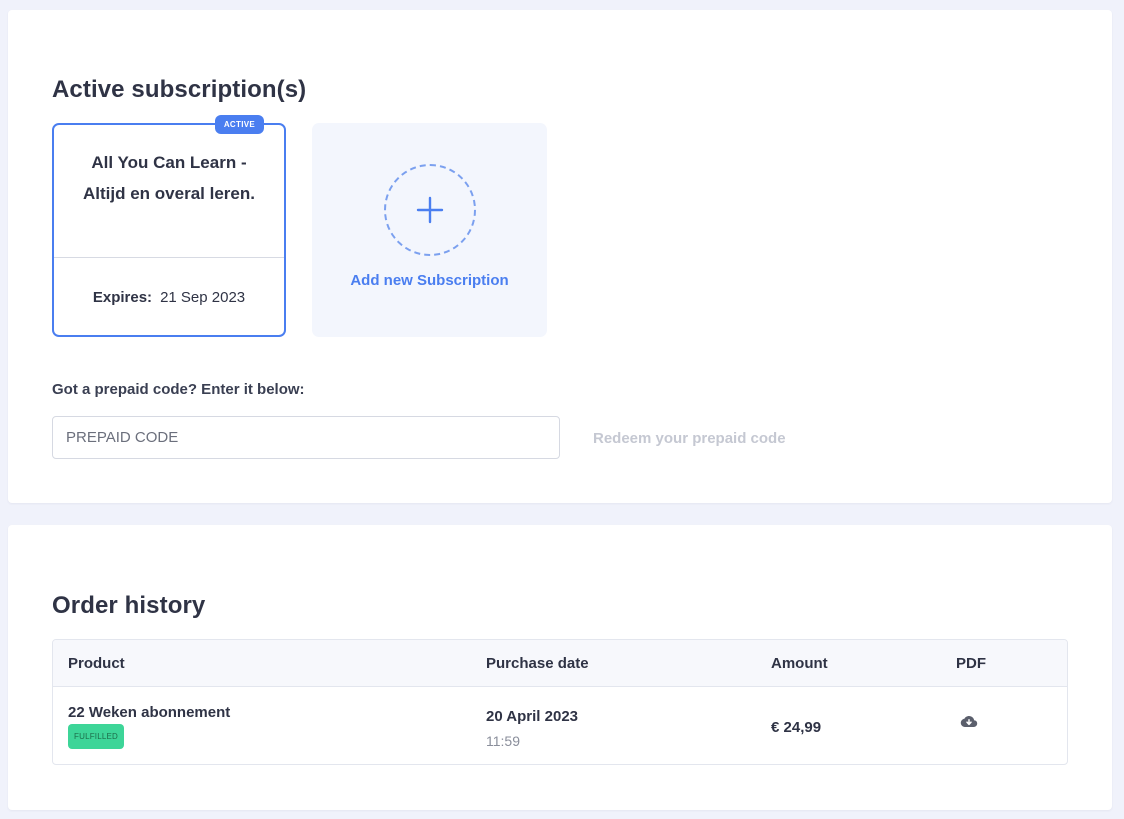  I want to click on prepaid-code-input, so click(306, 437).